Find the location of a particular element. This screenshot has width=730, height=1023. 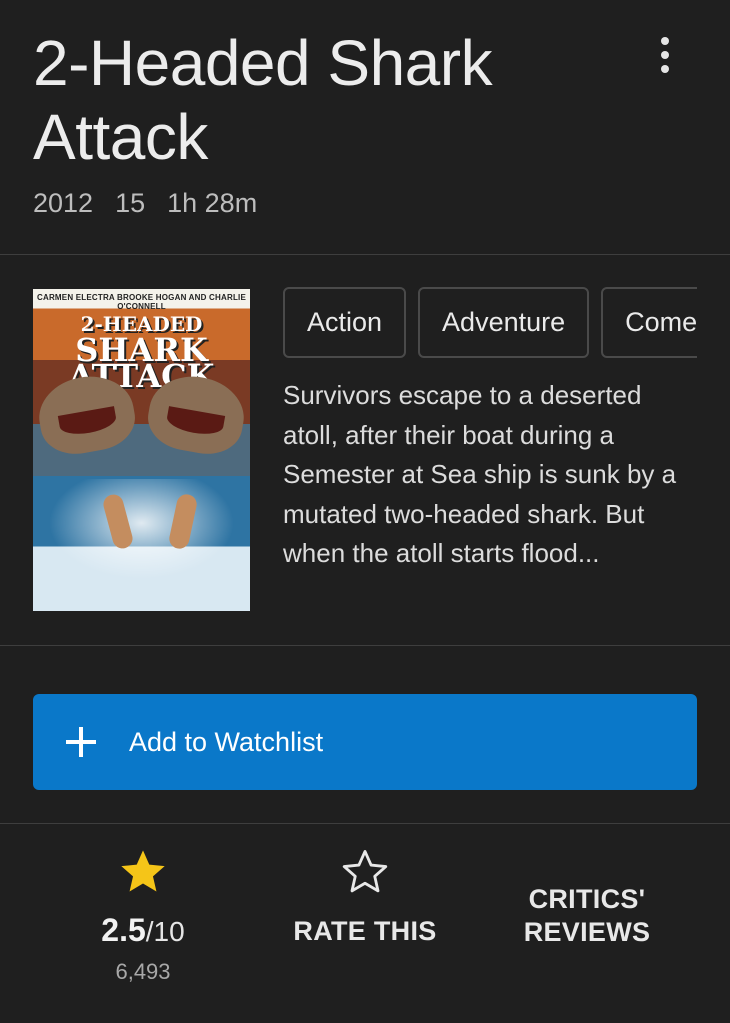

star-filled-icon is located at coordinates (143, 871).